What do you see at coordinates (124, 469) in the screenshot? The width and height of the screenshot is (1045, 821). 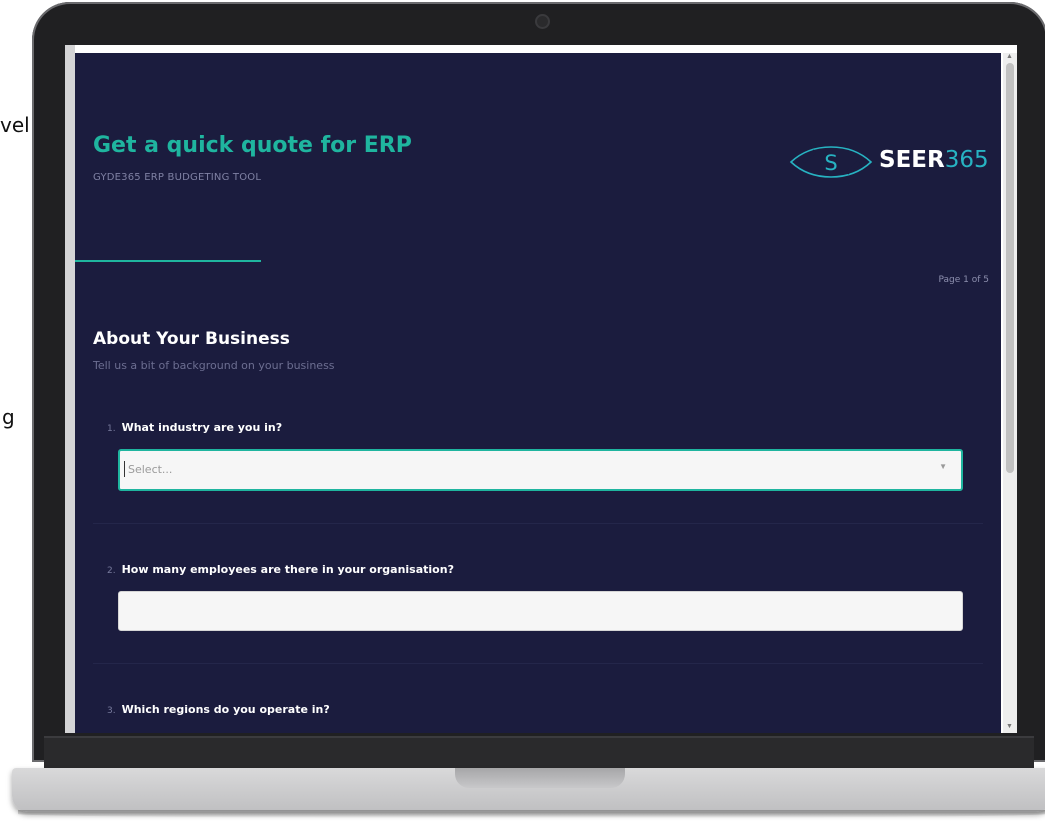 I see `text-cursor` at bounding box center [124, 469].